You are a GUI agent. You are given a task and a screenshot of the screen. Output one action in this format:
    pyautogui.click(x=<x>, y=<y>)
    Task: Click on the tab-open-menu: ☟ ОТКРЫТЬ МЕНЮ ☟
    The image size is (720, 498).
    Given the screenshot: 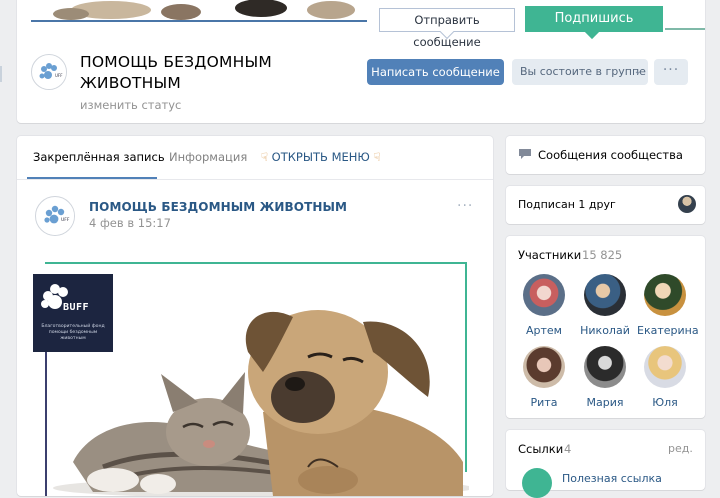 What is the action you would take?
    pyautogui.click(x=321, y=157)
    